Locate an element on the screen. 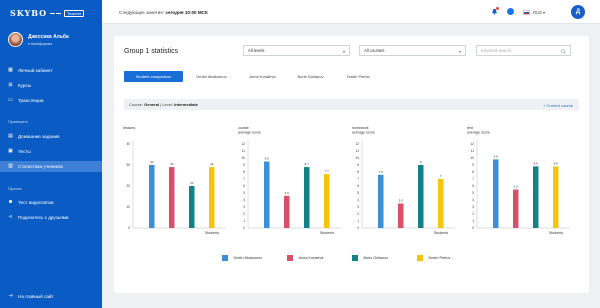 Image resolution: width=600 pixels, height=308 pixels. sidebar-item-label: Тест видеосвязи is located at coordinates (36, 202).